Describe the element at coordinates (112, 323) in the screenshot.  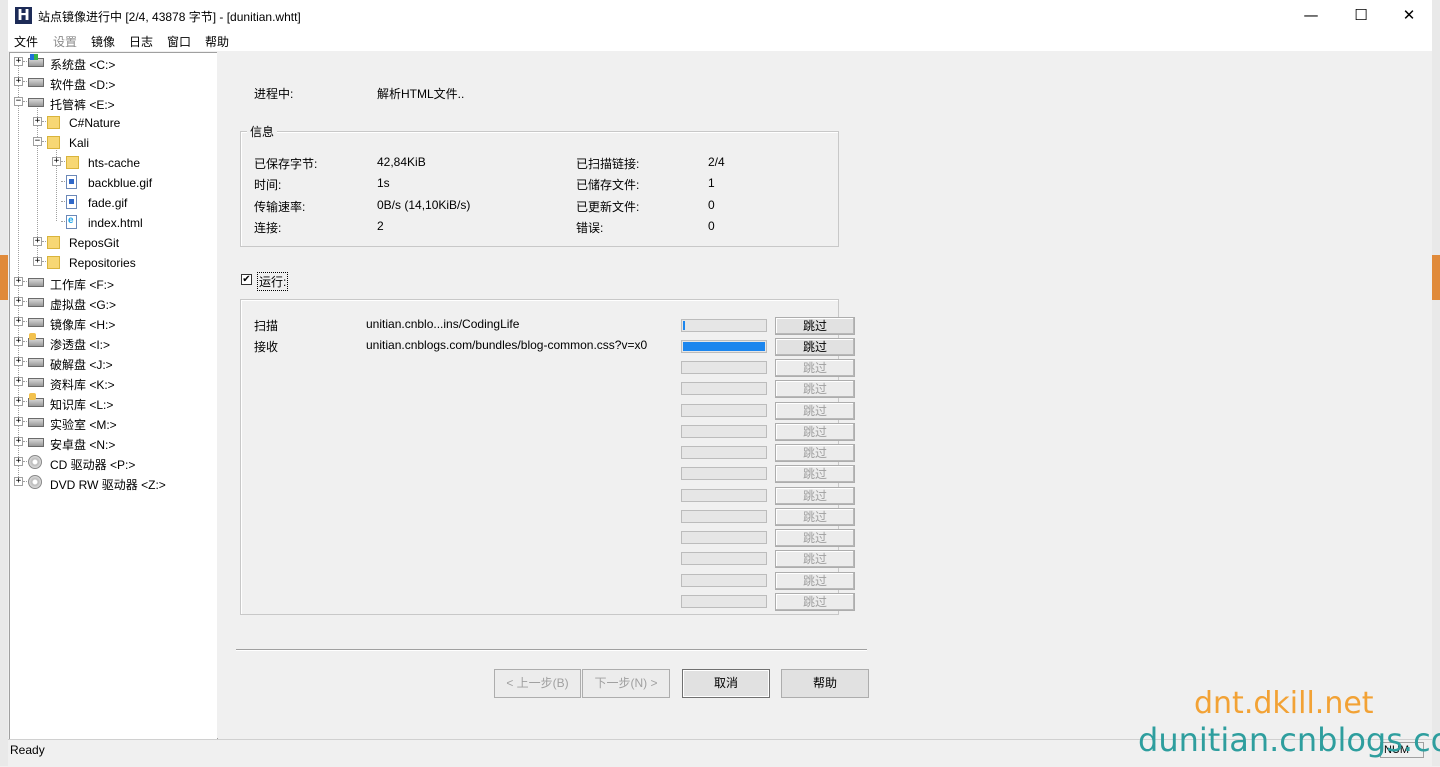
I see `tree-item: + 镜像库 <H:>` at that location.